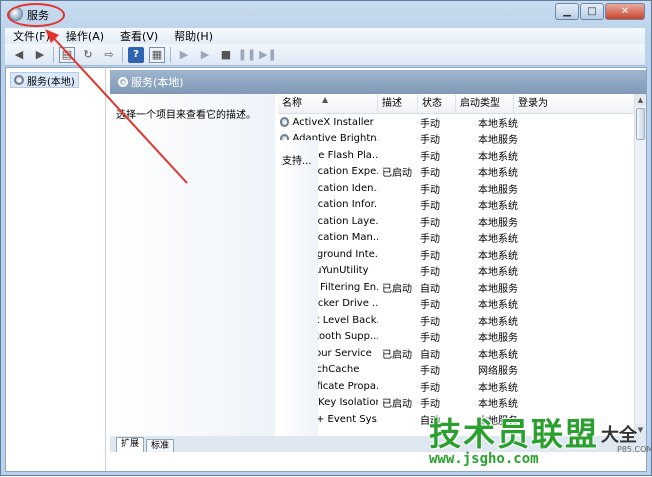 The width and height of the screenshot is (652, 477). What do you see at coordinates (36, 15) in the screenshot?
I see `red-highlight-circle` at bounding box center [36, 15].